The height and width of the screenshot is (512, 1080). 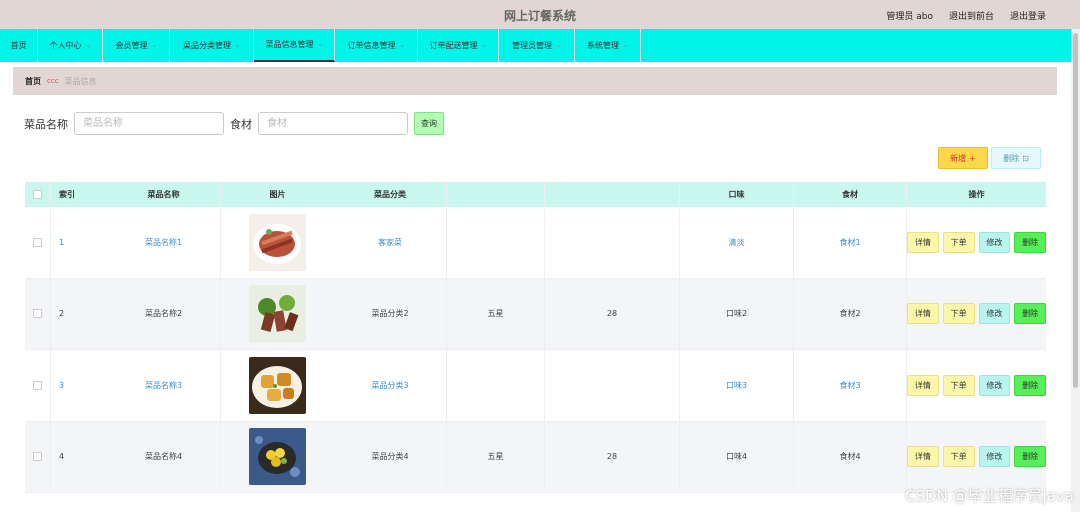 What do you see at coordinates (972, 158) in the screenshot?
I see `plus-icon: +` at bounding box center [972, 158].